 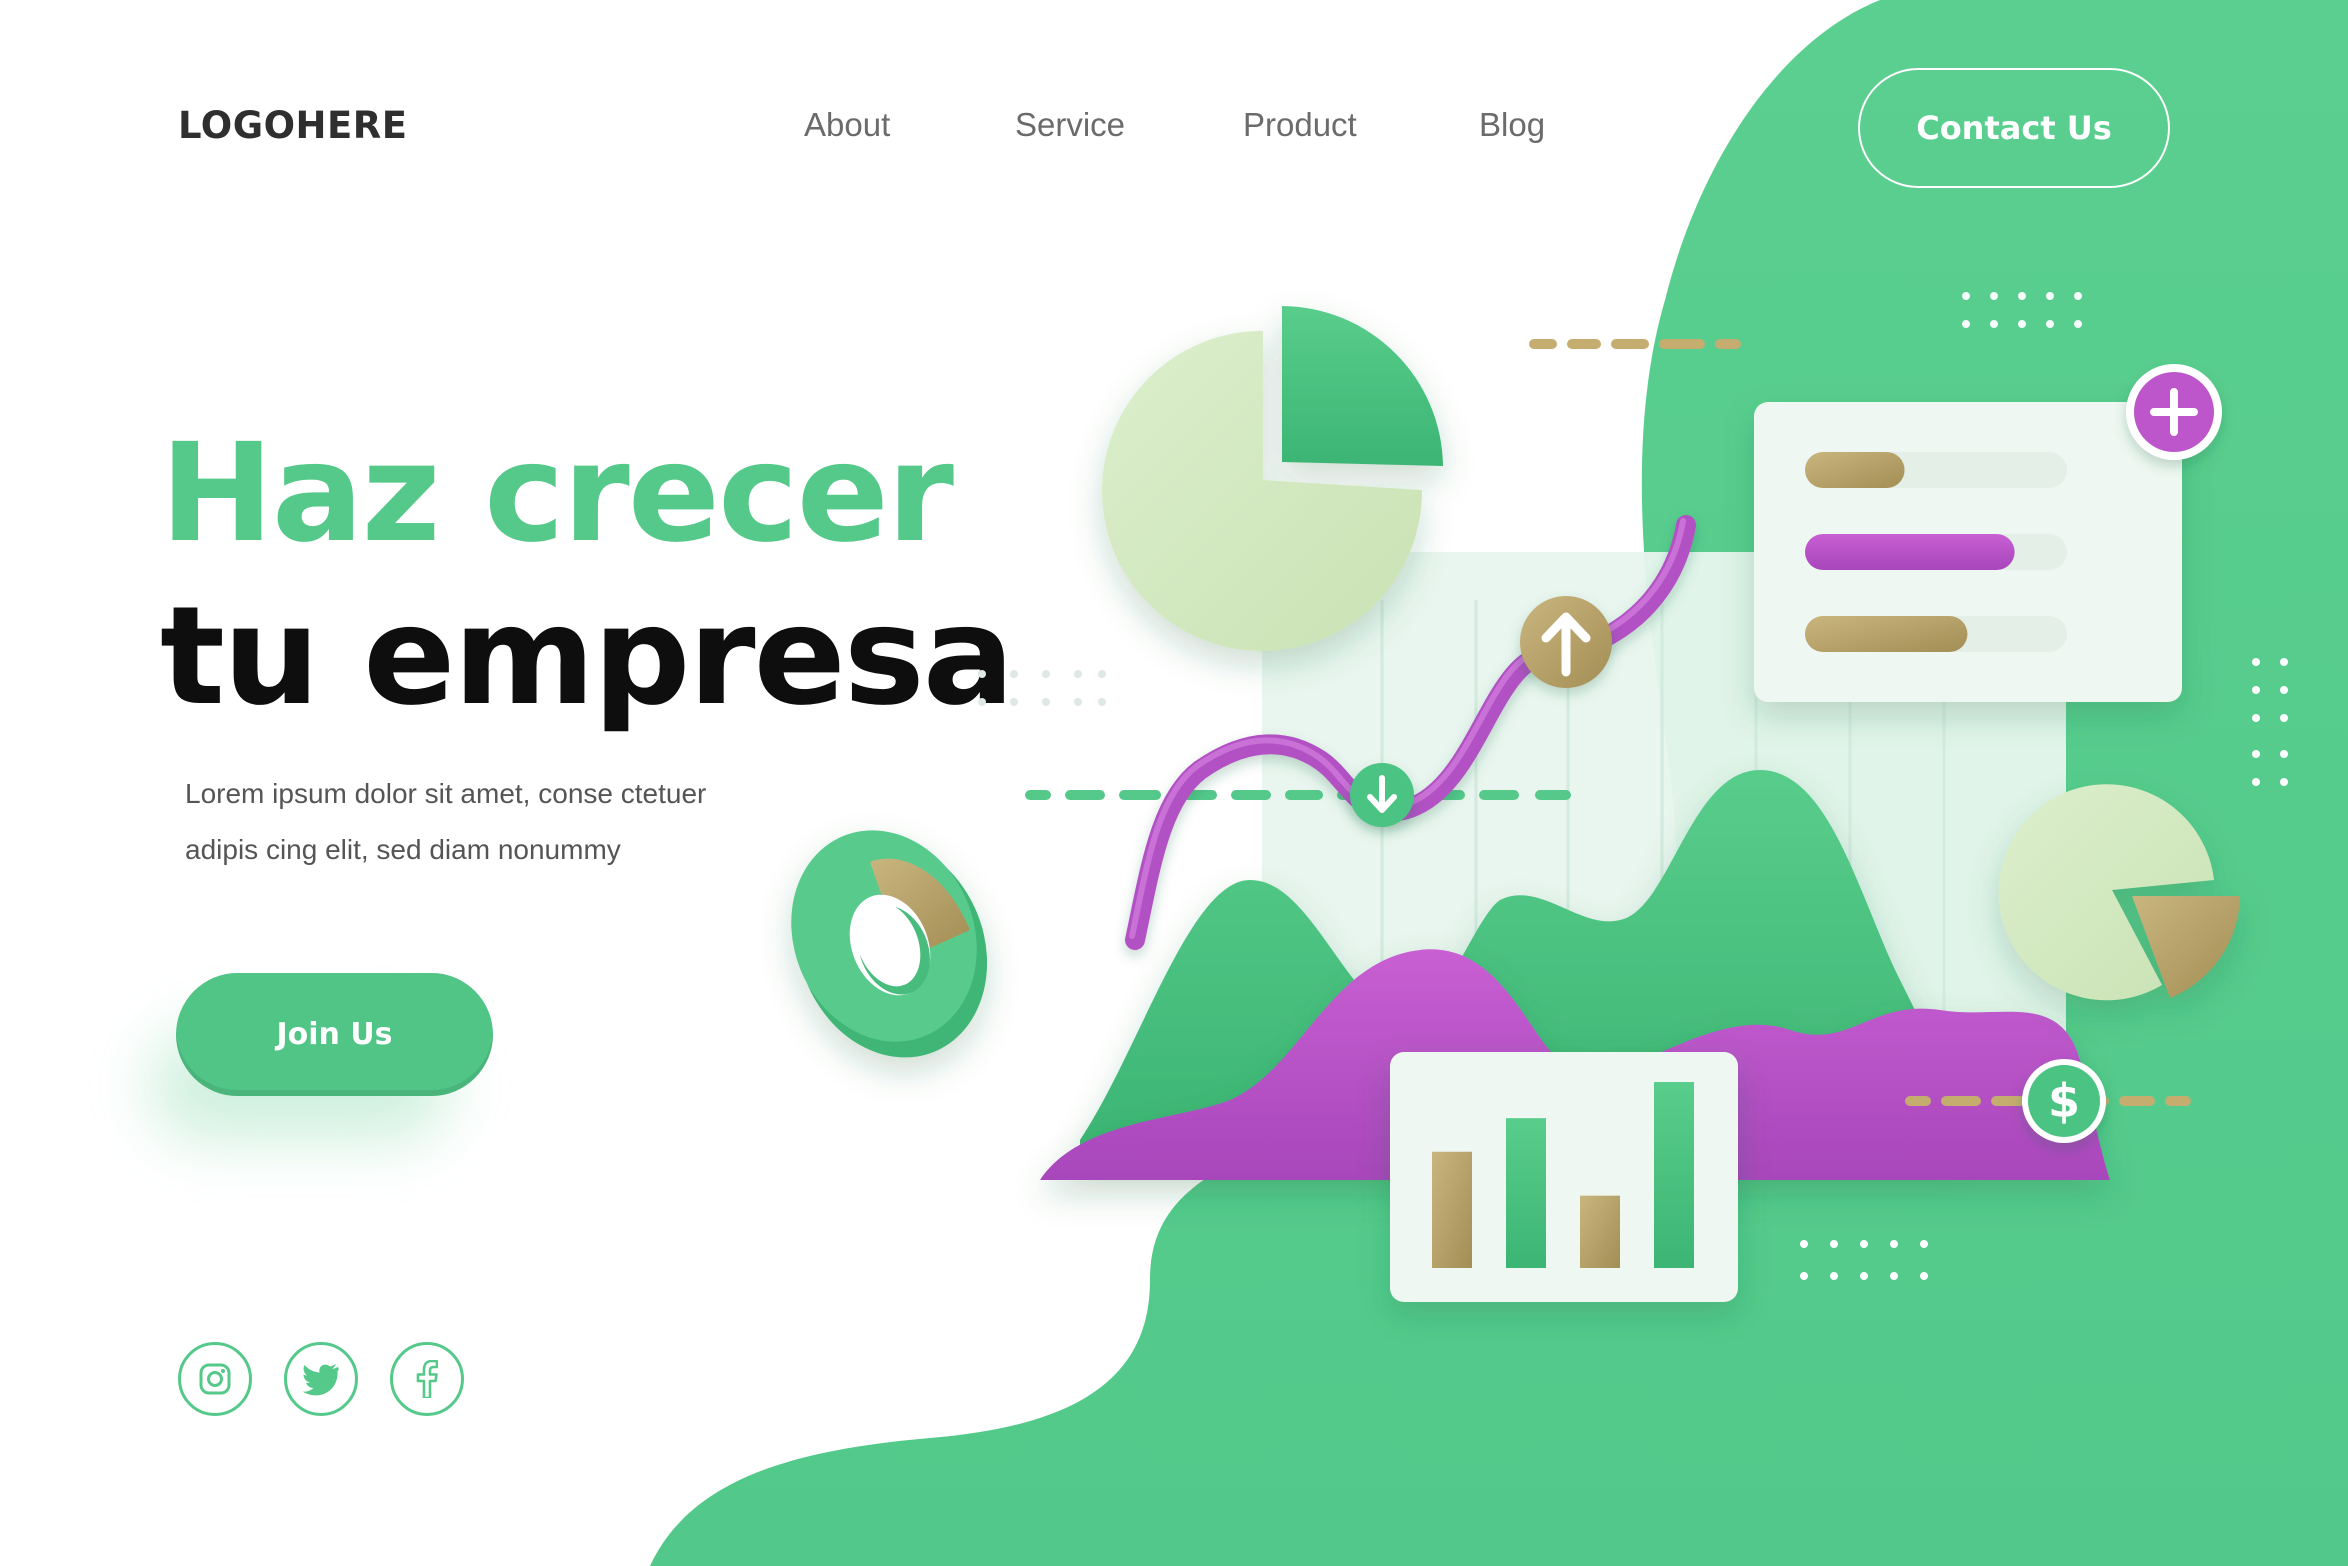 I want to click on progress-tracks, so click(x=1936, y=552).